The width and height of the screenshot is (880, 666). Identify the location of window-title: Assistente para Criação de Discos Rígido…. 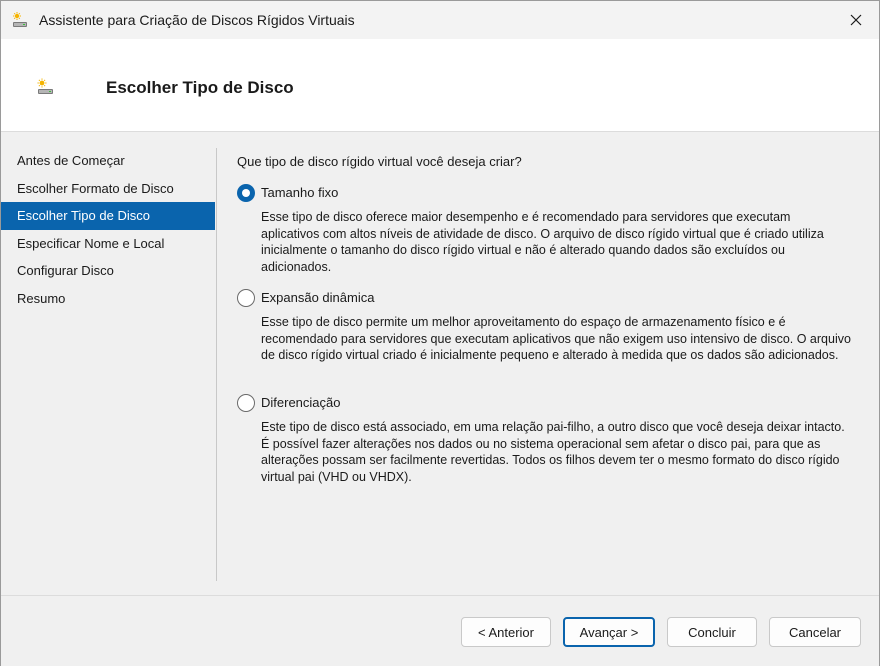
(197, 20).